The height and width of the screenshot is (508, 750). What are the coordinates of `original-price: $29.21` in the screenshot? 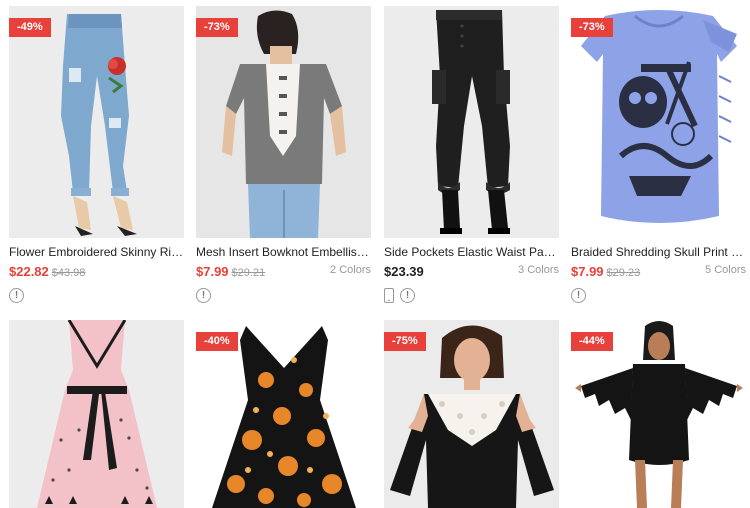 It's located at (248, 273).